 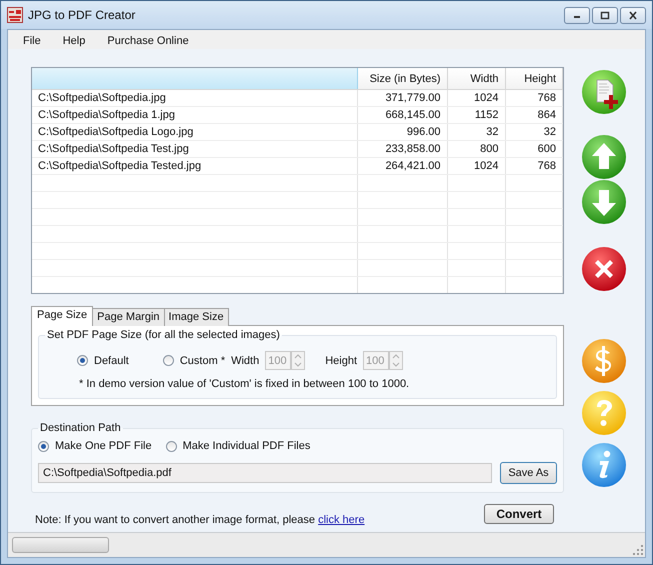 What do you see at coordinates (265, 473) in the screenshot?
I see `path-field: C:\Softpedia\Softpedia.pdf` at bounding box center [265, 473].